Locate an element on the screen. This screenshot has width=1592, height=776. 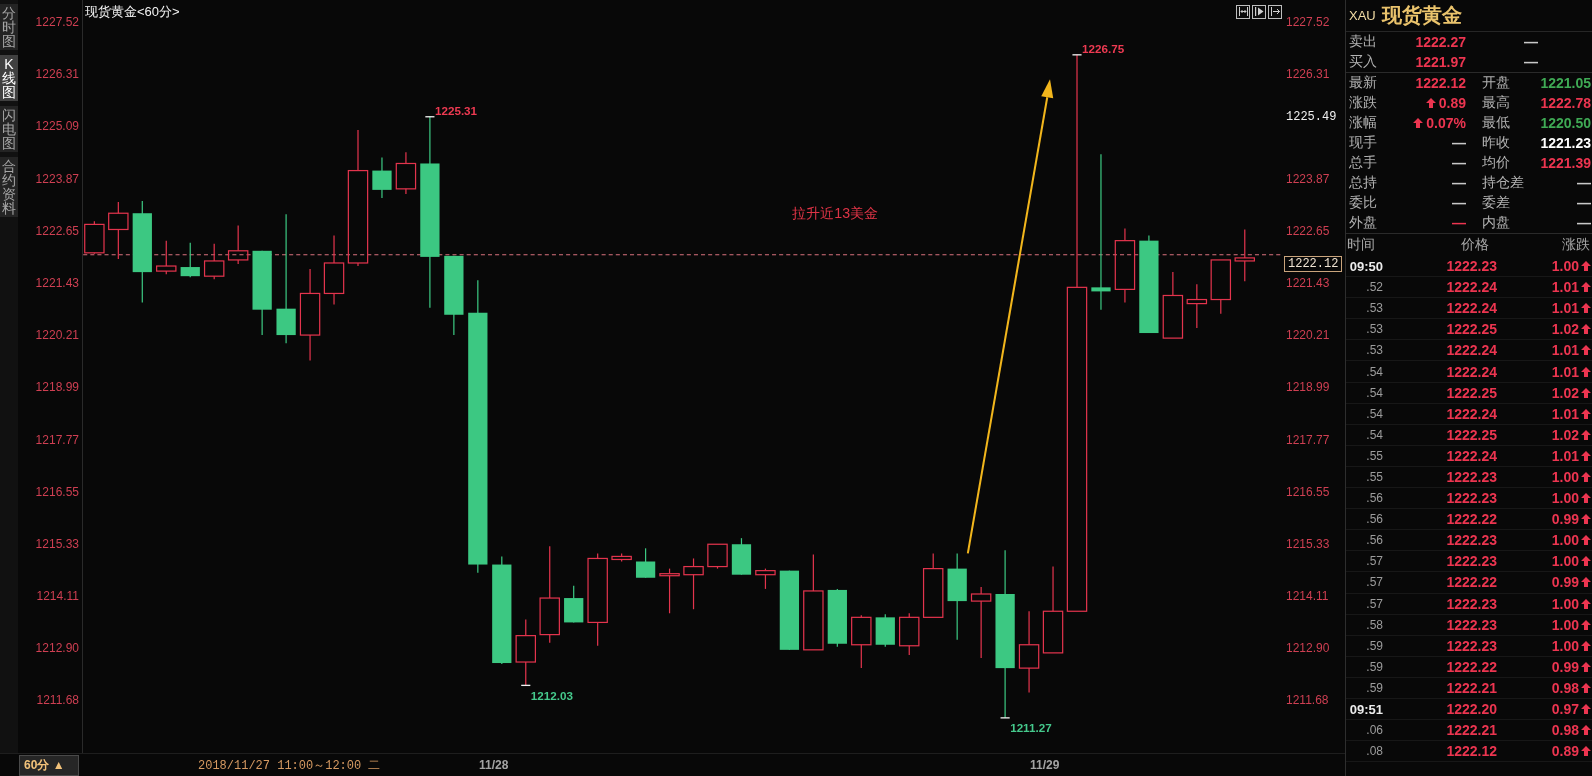
axis-label: 1212.90 is located at coordinates (57, 648).